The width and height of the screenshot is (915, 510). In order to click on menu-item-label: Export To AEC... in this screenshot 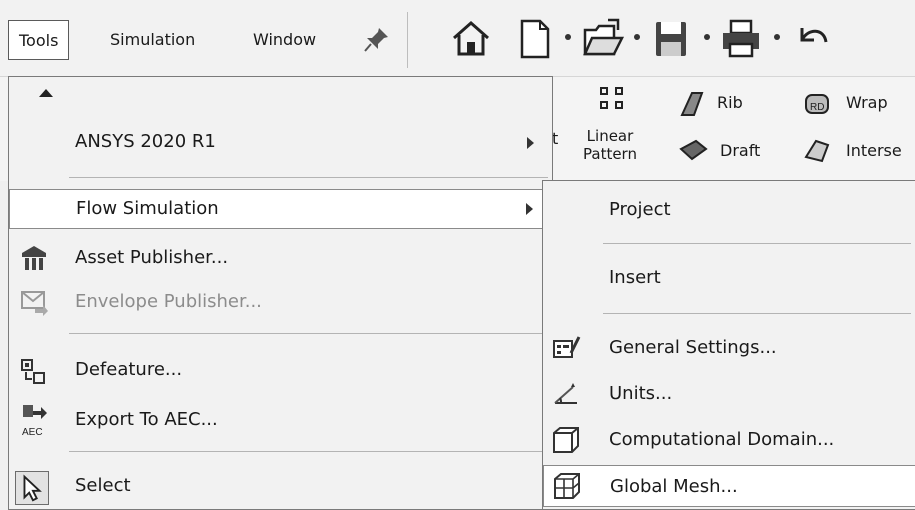, I will do `click(146, 419)`.